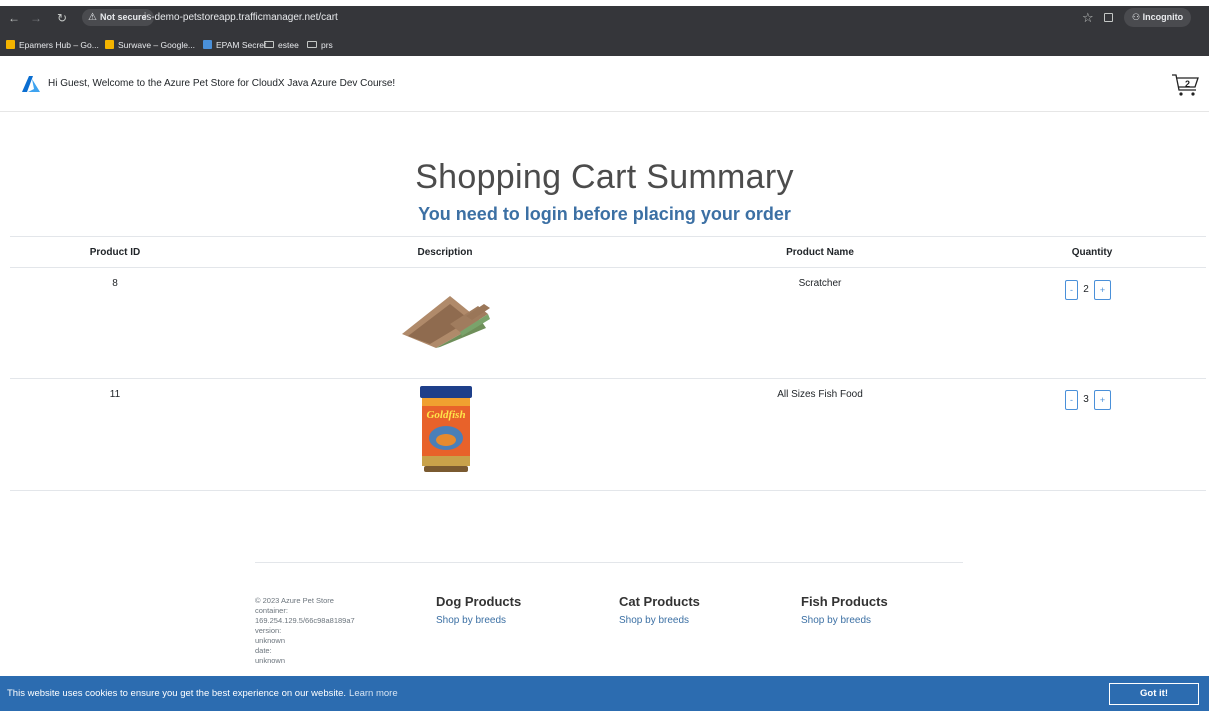 This screenshot has width=1209, height=711. What do you see at coordinates (1137, 17) in the screenshot?
I see `incognito-icon: ⚇` at bounding box center [1137, 17].